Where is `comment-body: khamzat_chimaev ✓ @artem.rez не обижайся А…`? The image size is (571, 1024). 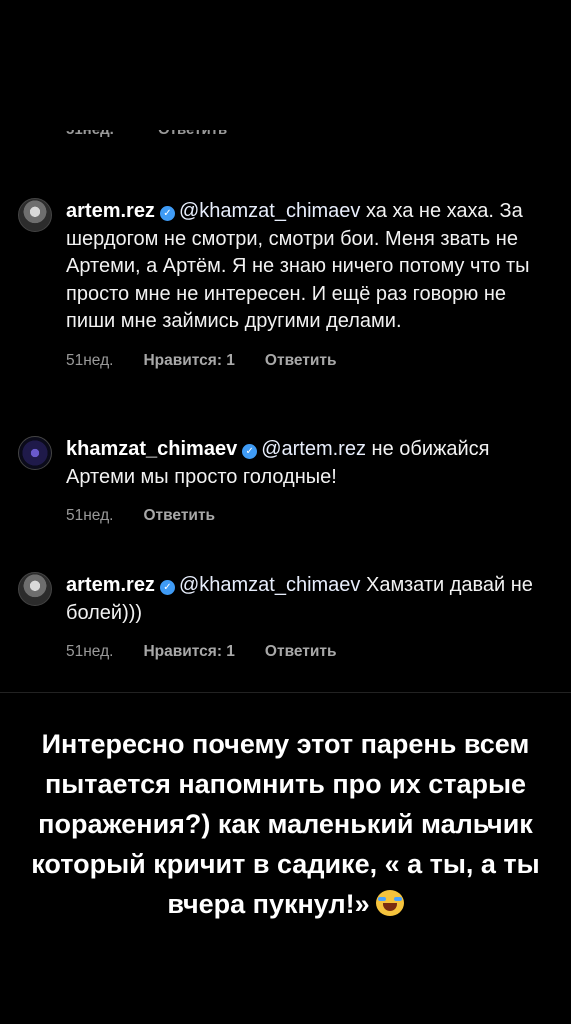
comment-body: khamzat_chimaev ✓ @artem.rez не обижайся А… is located at coordinates (308, 463).